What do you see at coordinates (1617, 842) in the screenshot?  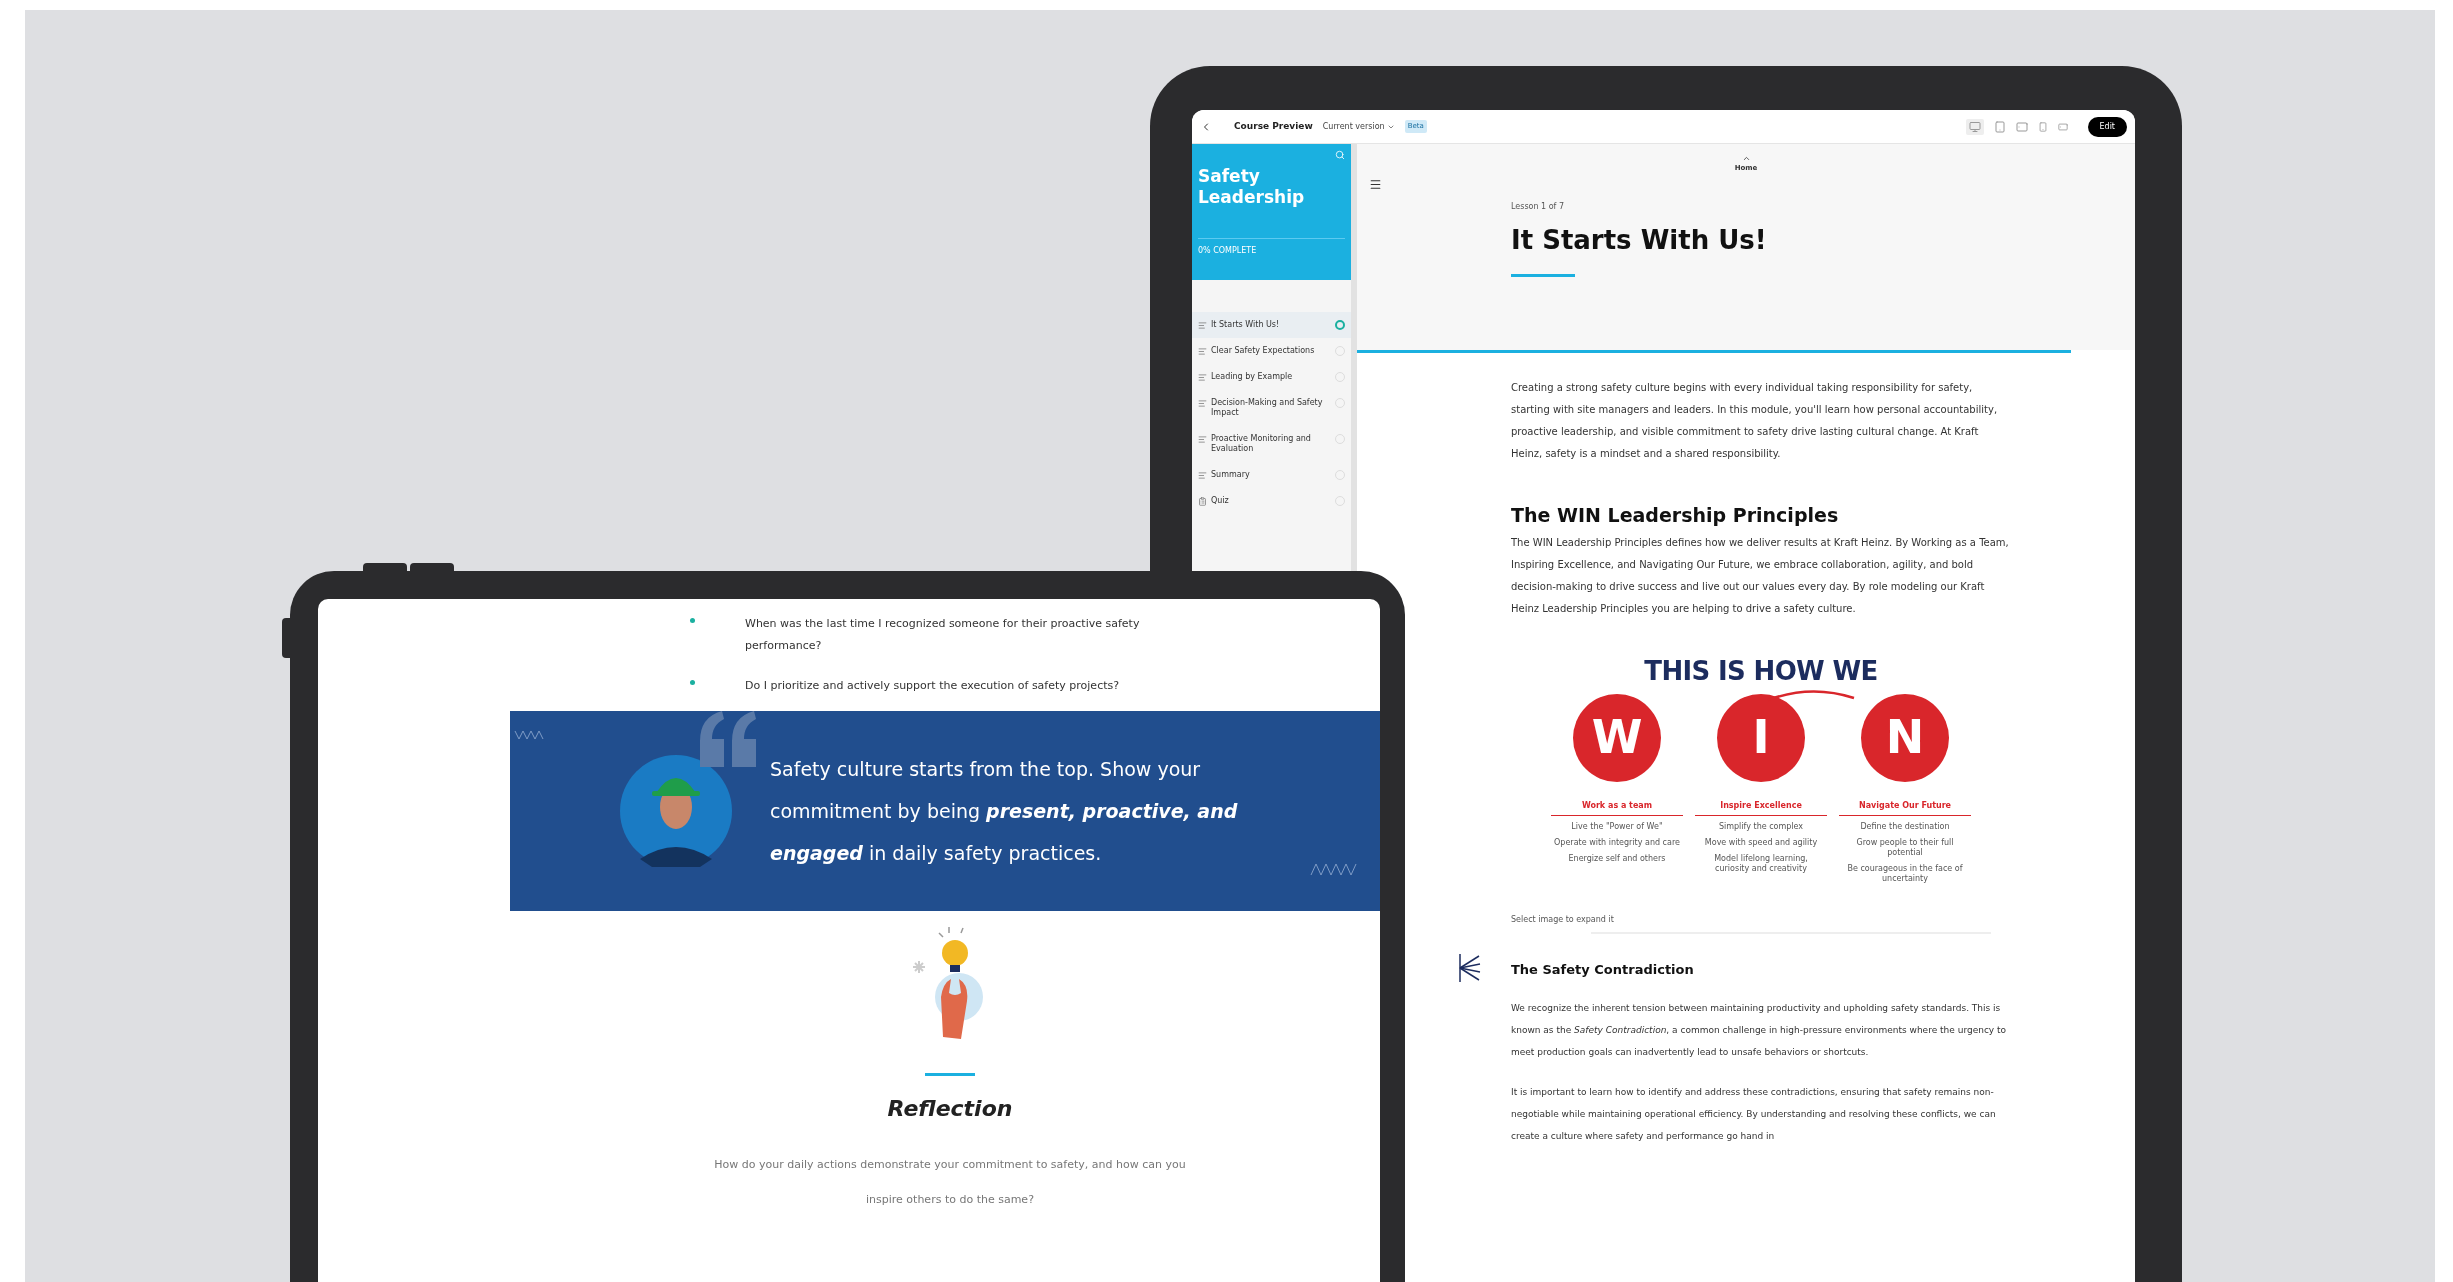 I see `pillar-point: Operate with integrity and care` at bounding box center [1617, 842].